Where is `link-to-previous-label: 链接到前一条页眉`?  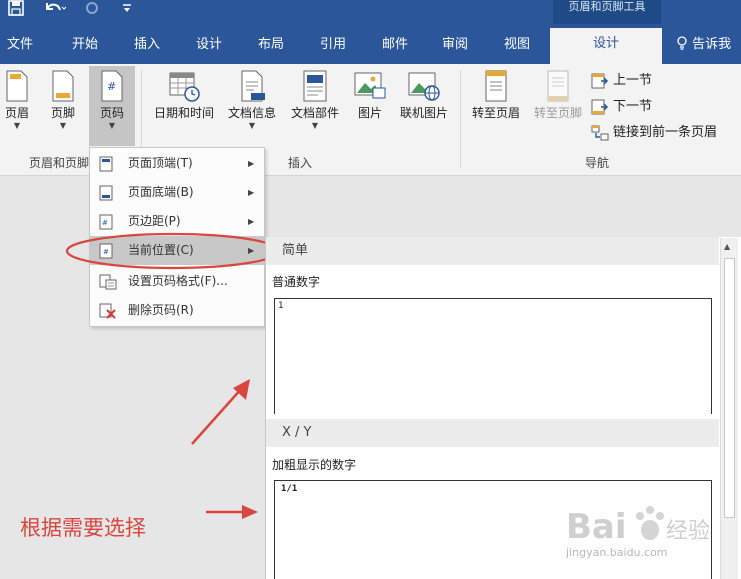 link-to-previous-label: 链接到前一条页眉 is located at coordinates (665, 132).